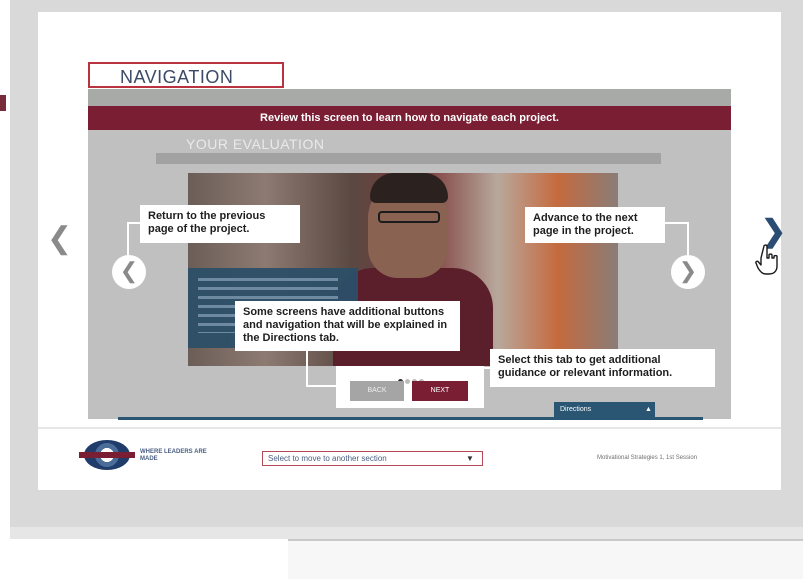 Image resolution: width=803 pixels, height=579 pixels. I want to click on chevron-left-icon: ❮, so click(129, 270).